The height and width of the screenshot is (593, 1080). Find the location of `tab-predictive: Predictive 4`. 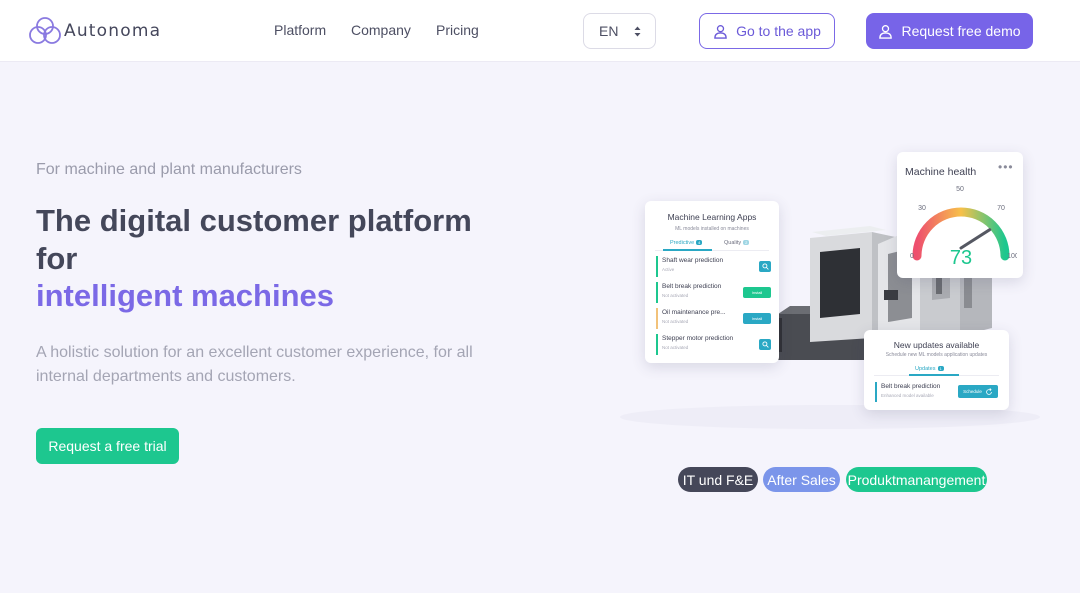

tab-predictive: Predictive 4 is located at coordinates (686, 243).